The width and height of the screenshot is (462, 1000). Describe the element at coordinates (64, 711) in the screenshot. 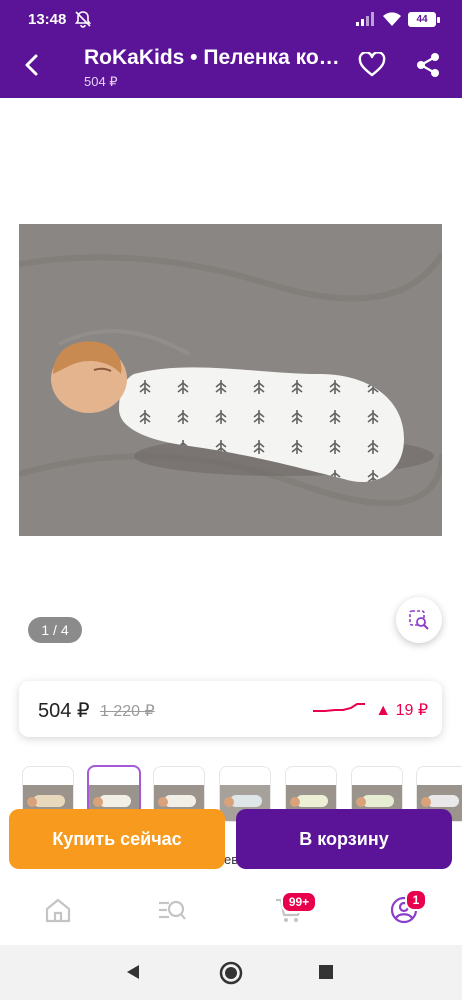

I see `current-price: 504 ₽` at that location.